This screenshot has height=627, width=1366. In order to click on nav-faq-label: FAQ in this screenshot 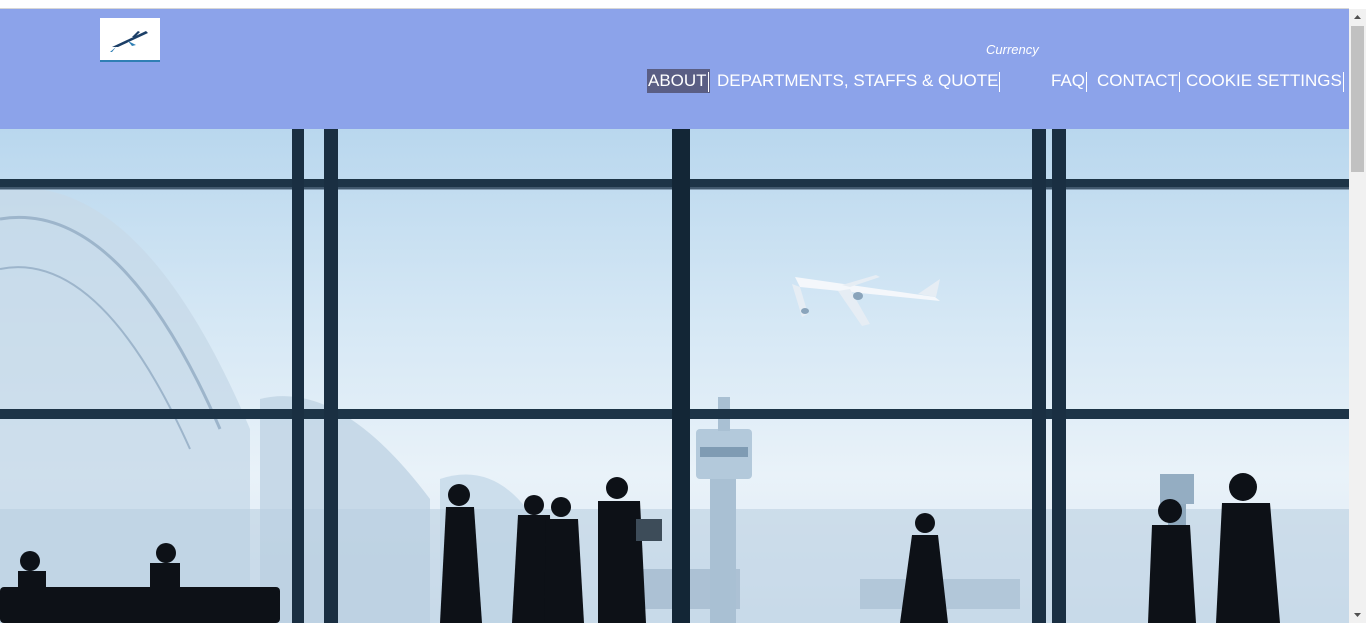, I will do `click(1068, 80)`.